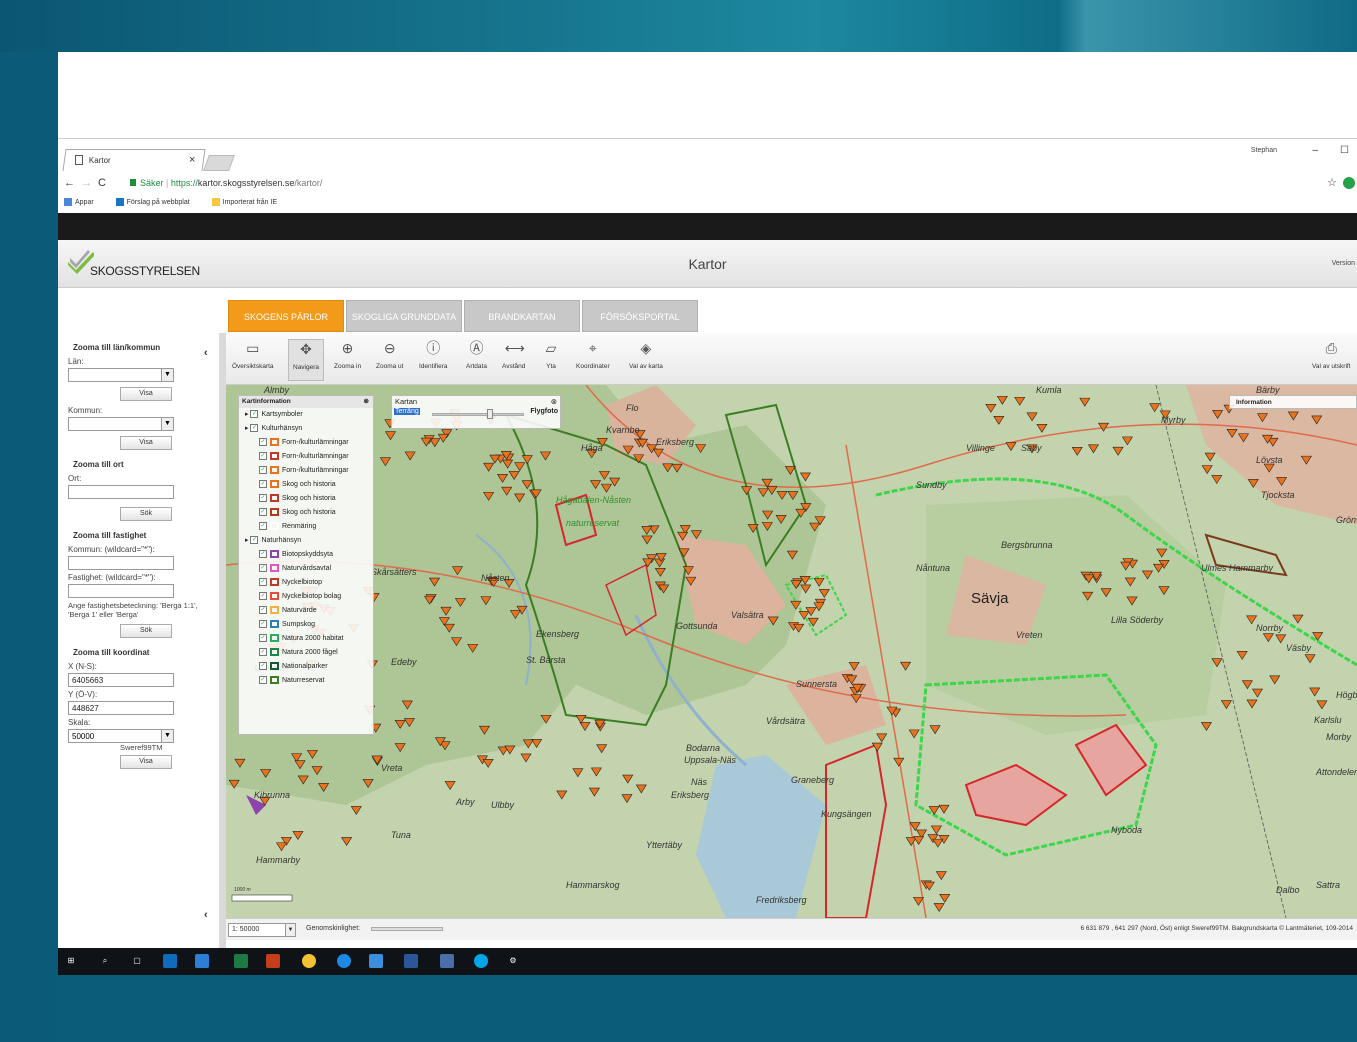  Describe the element at coordinates (411, 961) in the screenshot. I see `word-icon` at that location.